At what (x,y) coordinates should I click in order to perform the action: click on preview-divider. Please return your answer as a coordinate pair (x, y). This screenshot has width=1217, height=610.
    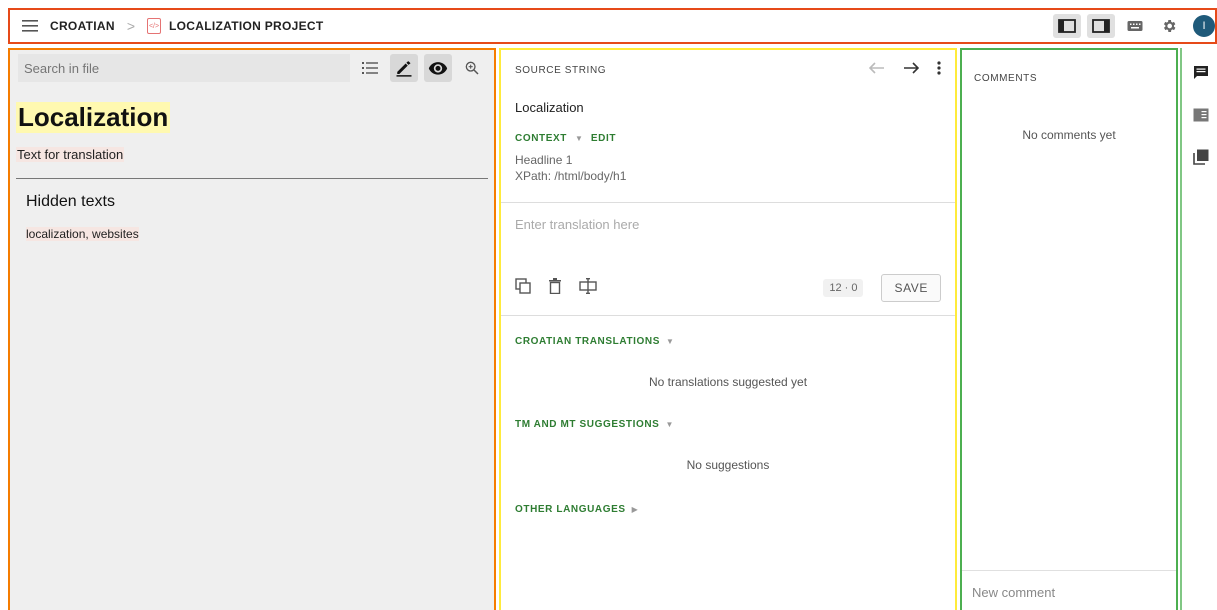
    Looking at the image, I should click on (252, 178).